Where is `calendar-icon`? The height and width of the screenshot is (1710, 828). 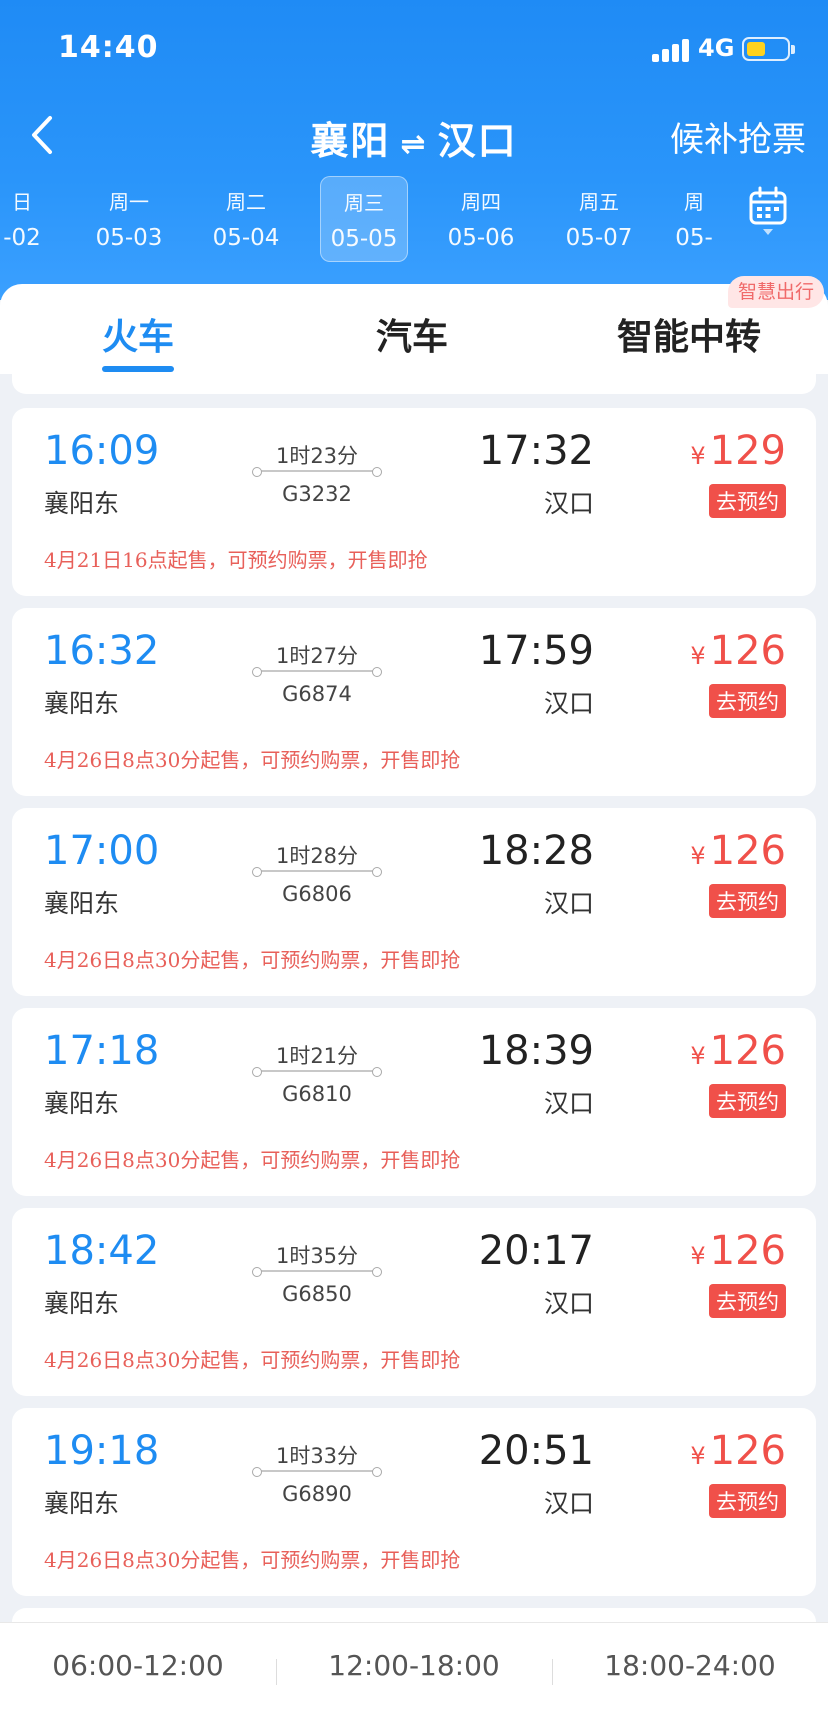
calendar-icon is located at coordinates (768, 212).